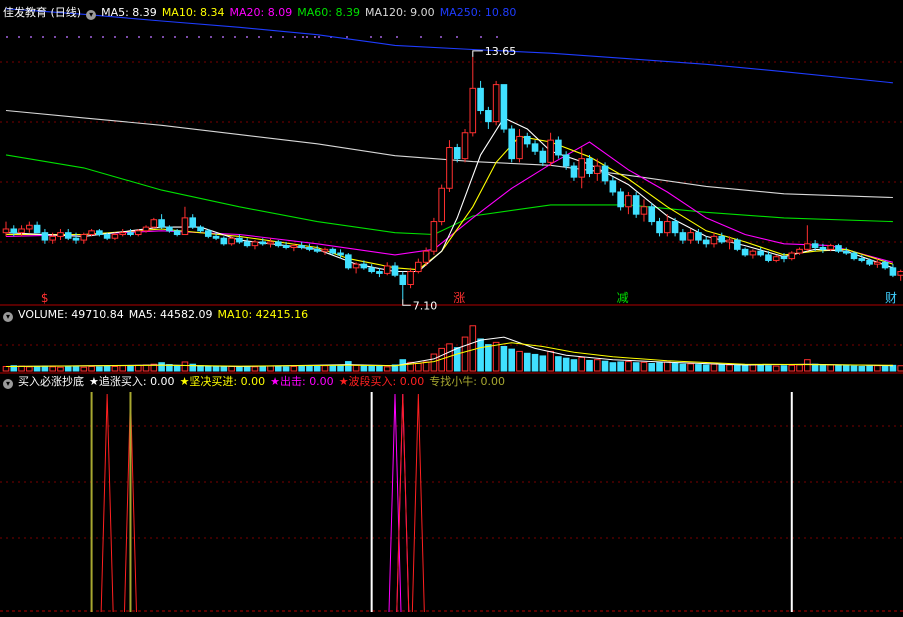 Image resolution: width=903 pixels, height=617 pixels. Describe the element at coordinates (477, 53) in the screenshot. I see `high-marker-line` at that location.